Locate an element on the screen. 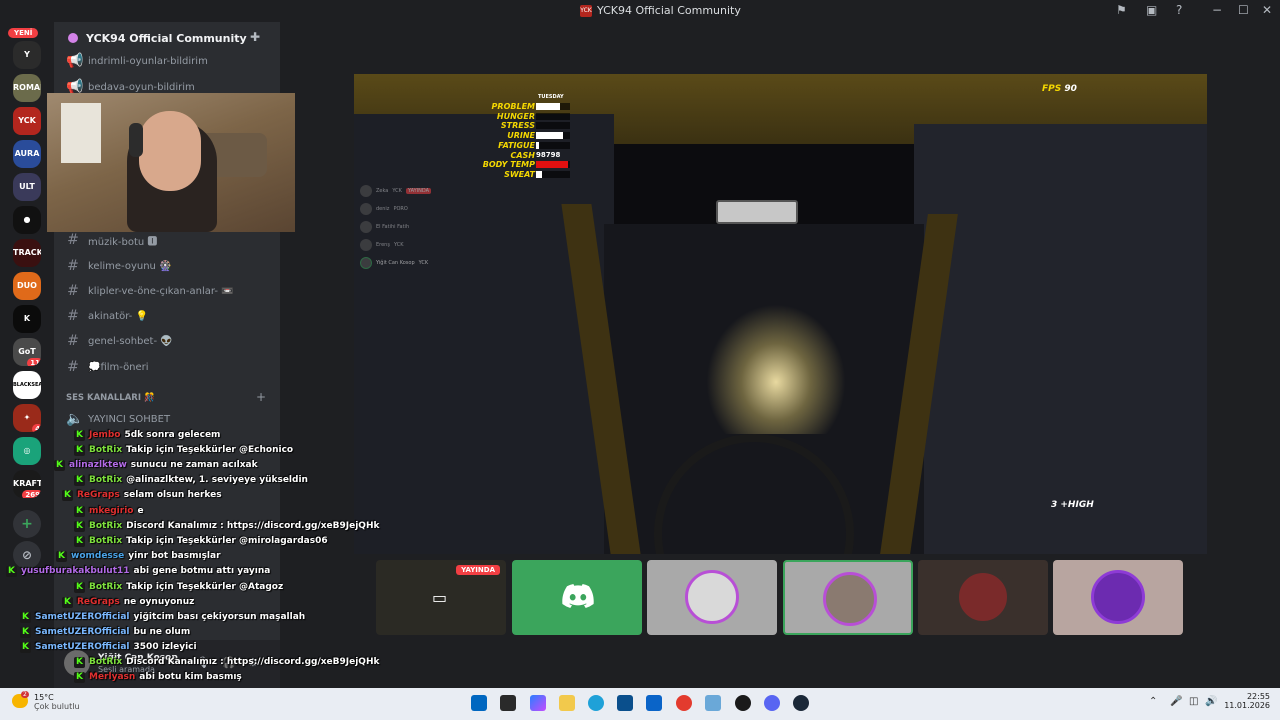  server-duo: DUO is located at coordinates (27, 286).